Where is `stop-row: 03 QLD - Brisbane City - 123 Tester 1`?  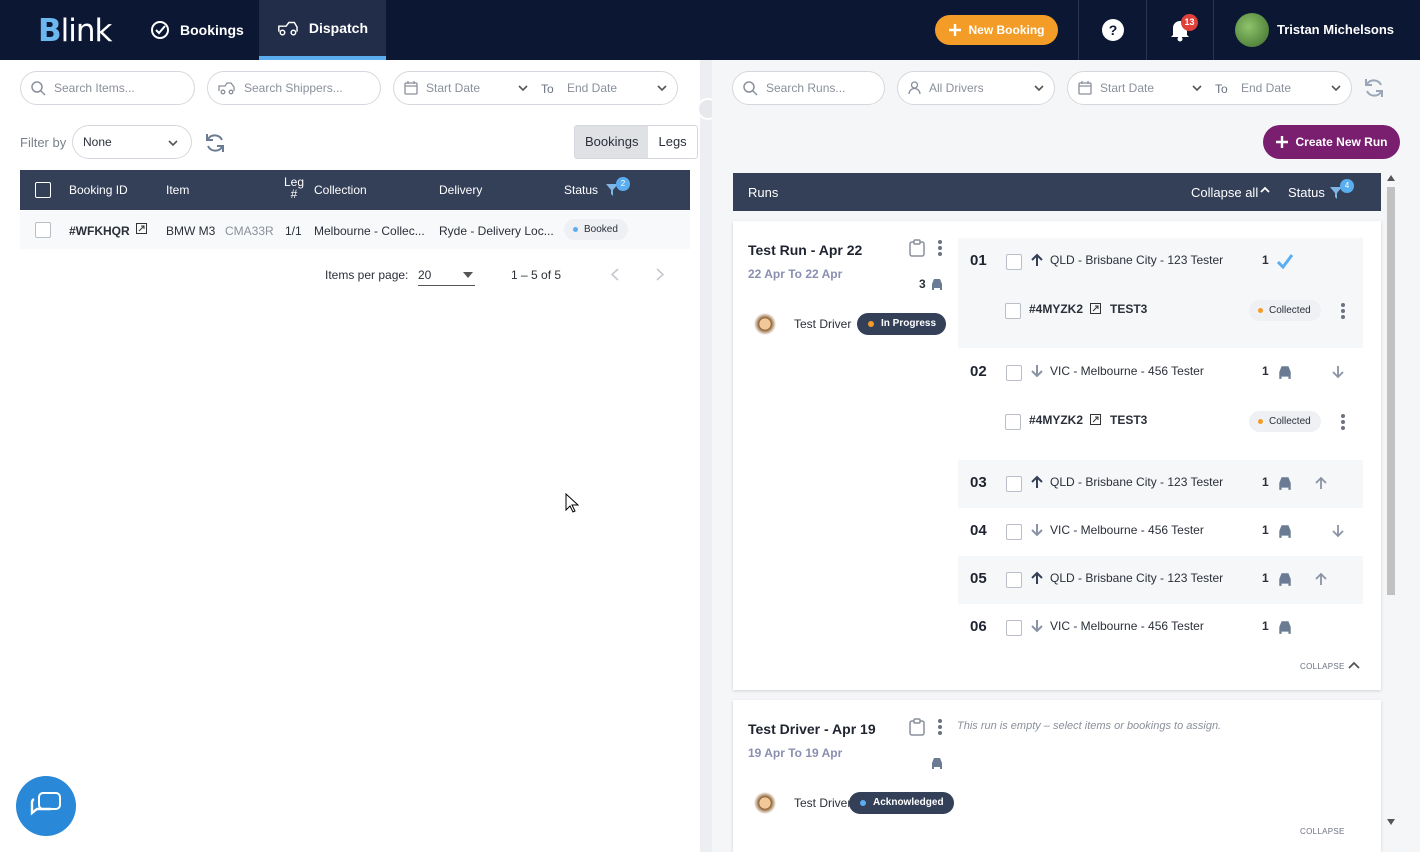
stop-row: 03 QLD - Brisbane City - 123 Tester 1 is located at coordinates (1160, 484).